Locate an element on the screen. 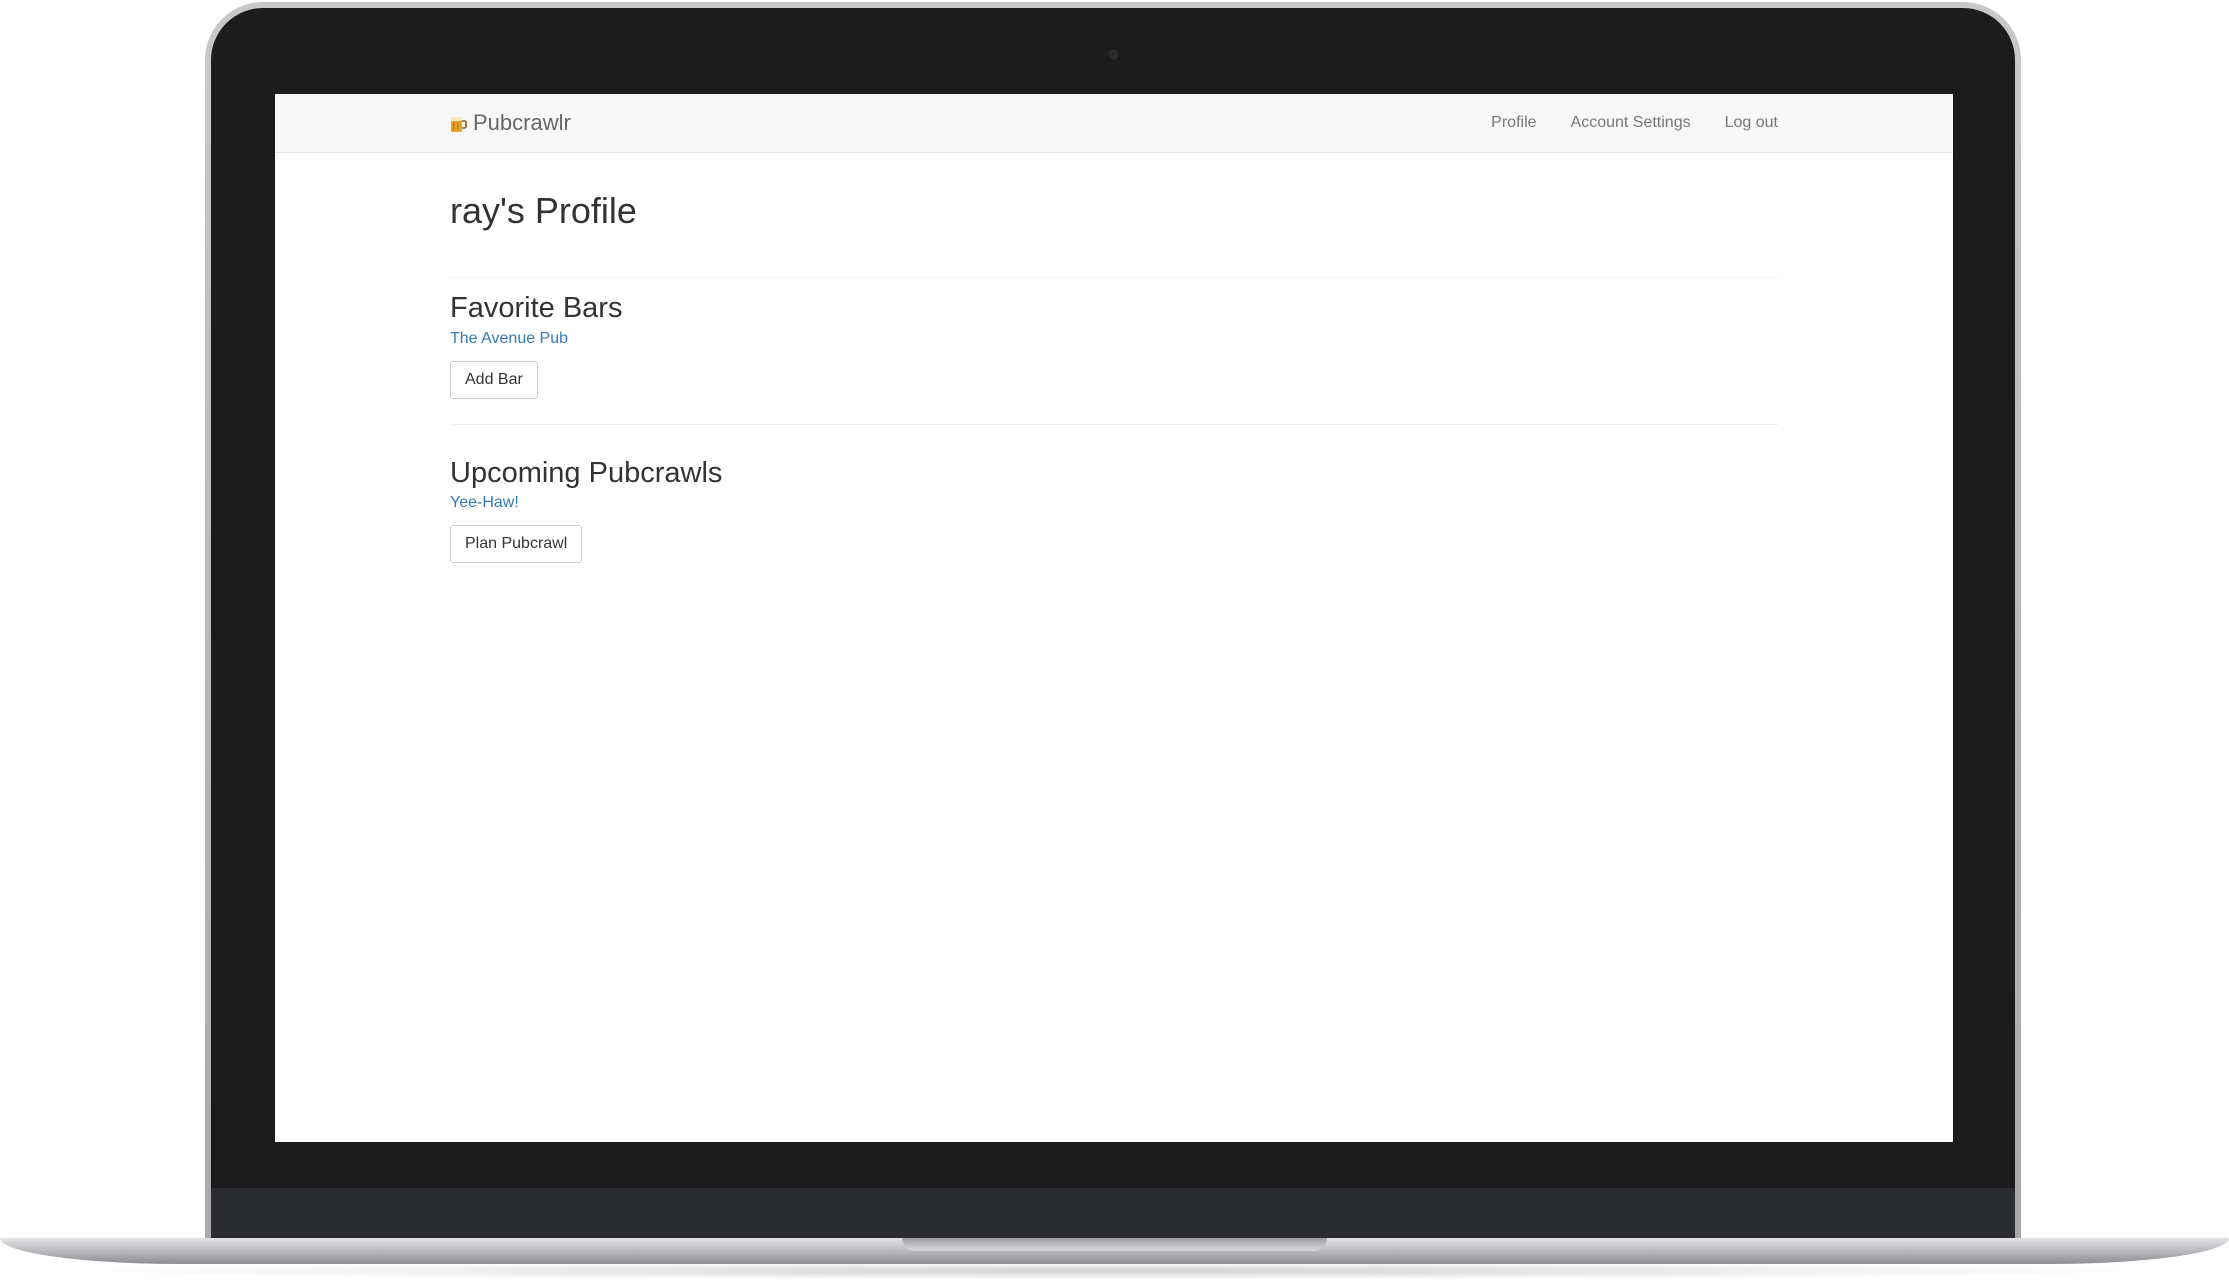 The width and height of the screenshot is (2229, 1287). nav-profile-link: Profile is located at coordinates (1513, 123).